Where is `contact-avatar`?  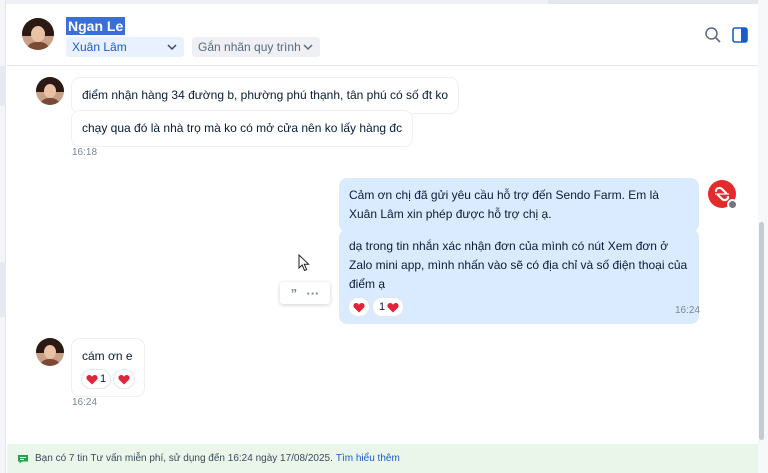
contact-avatar is located at coordinates (38, 34).